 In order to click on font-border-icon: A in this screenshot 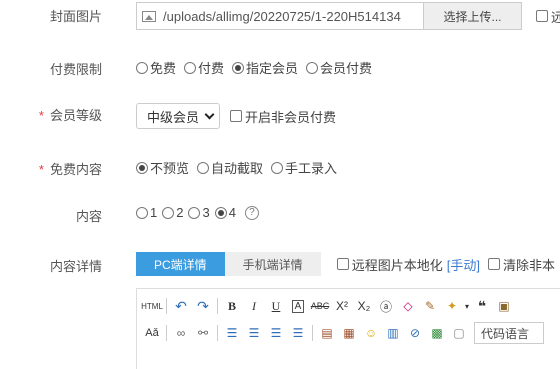, I will do `click(298, 306)`.